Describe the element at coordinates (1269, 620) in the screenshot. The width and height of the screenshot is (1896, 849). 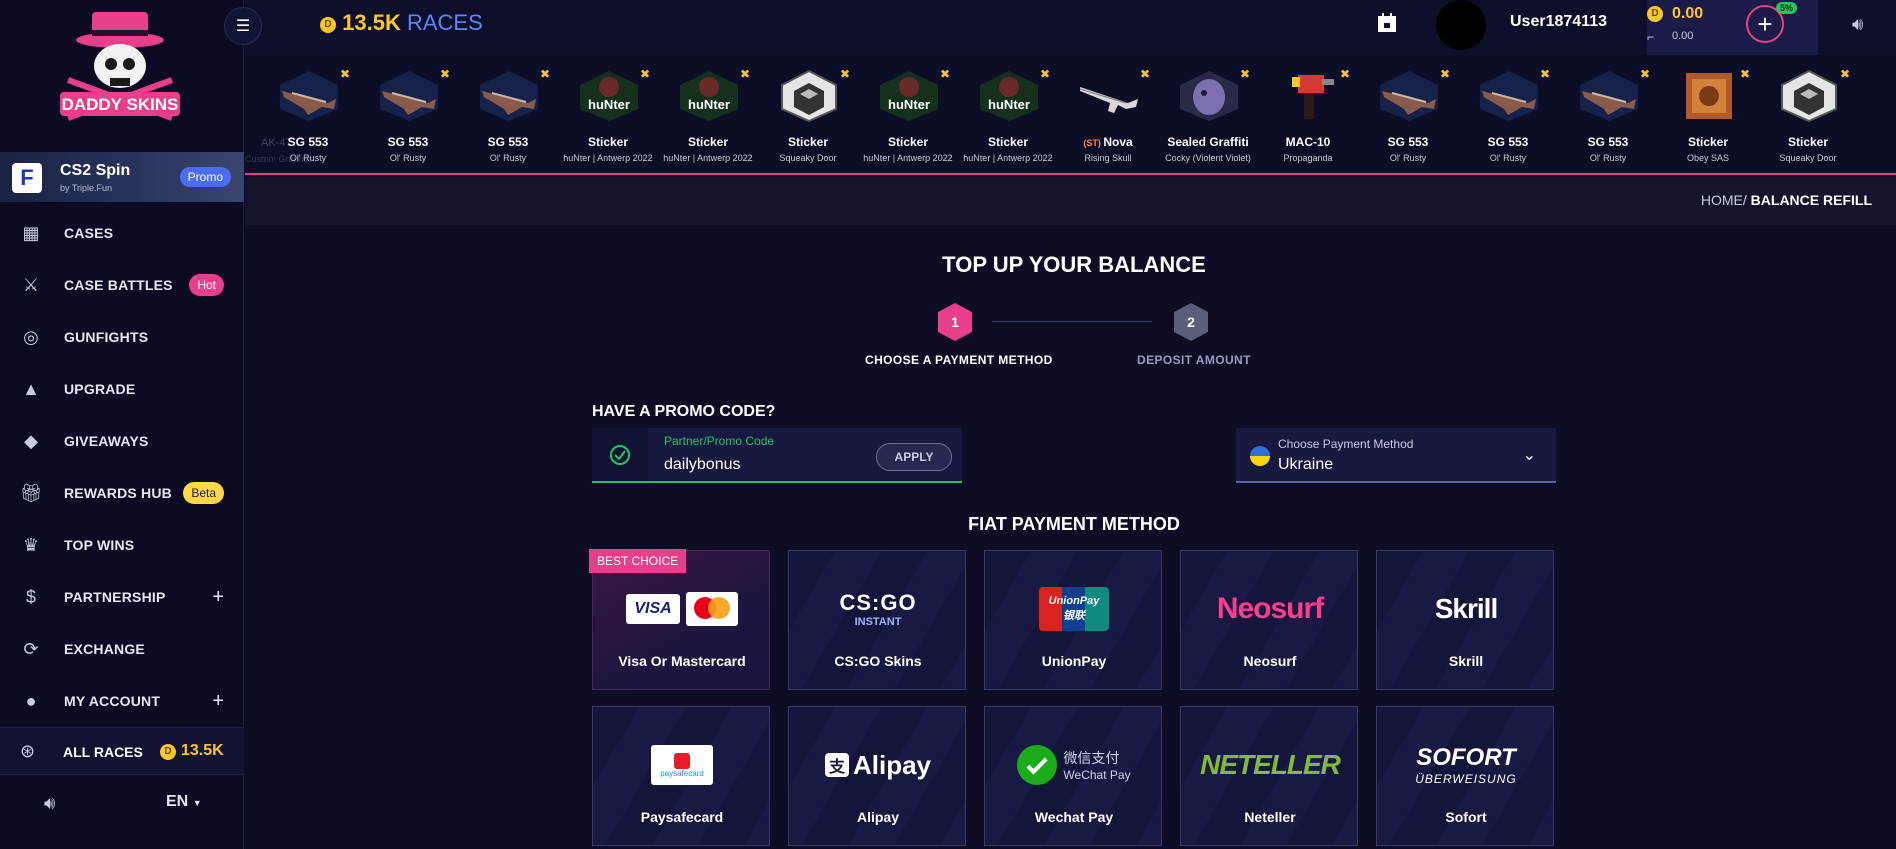
I see `pay-neosurf: Neosurf Neosurf` at that location.